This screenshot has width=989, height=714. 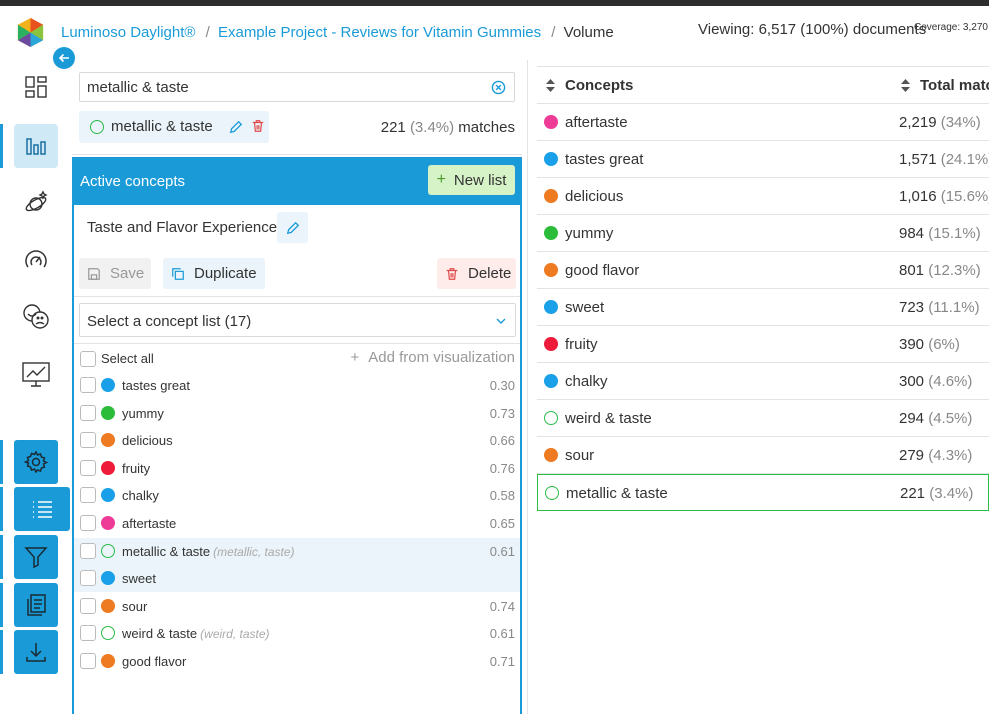 I want to click on concept-row: tastes great 0.30, so click(x=297, y=385).